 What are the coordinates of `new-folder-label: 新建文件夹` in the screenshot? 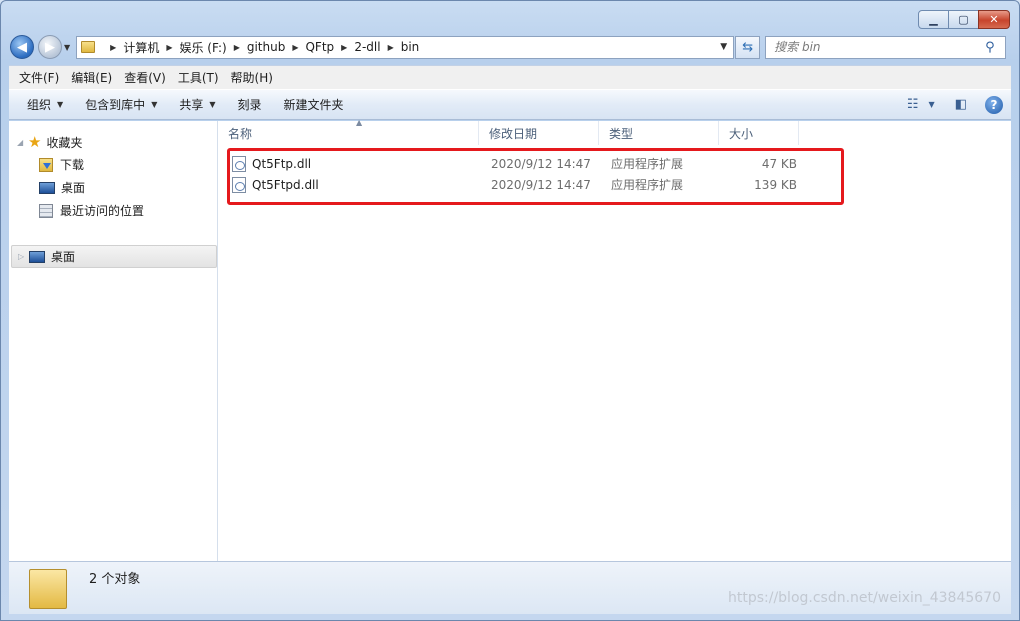 It's located at (313, 105).